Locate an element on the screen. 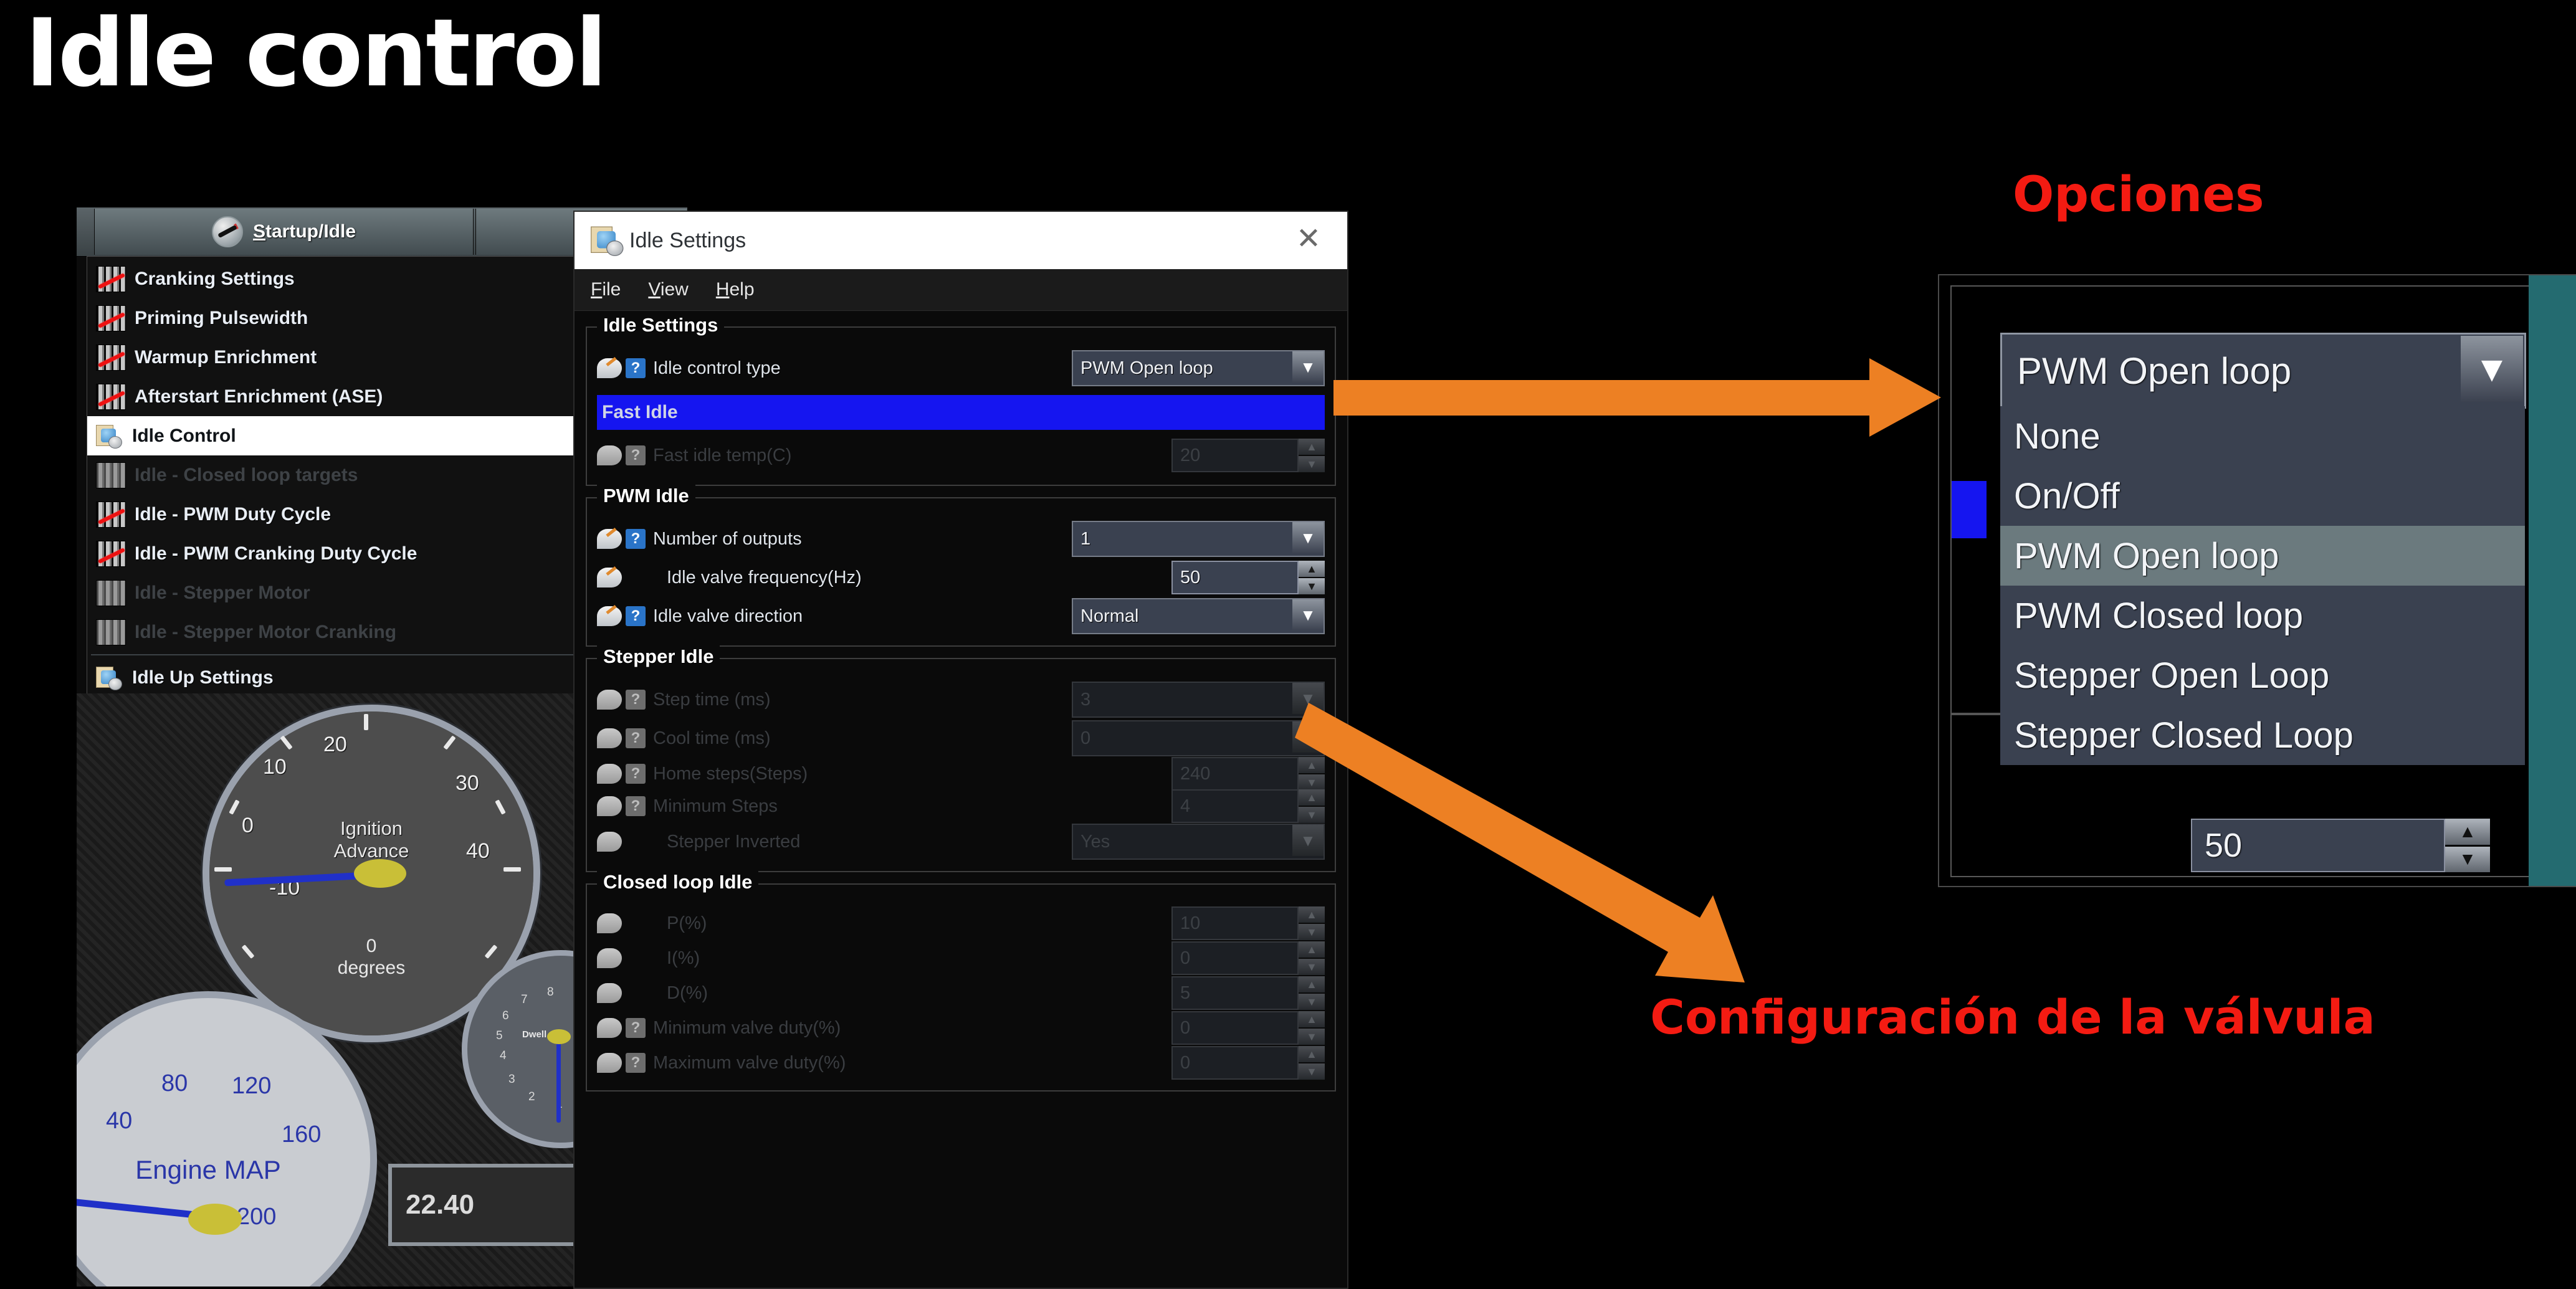 The height and width of the screenshot is (1289, 2576). i-percent-spinner: 0 ▲ ▼ is located at coordinates (1248, 958).